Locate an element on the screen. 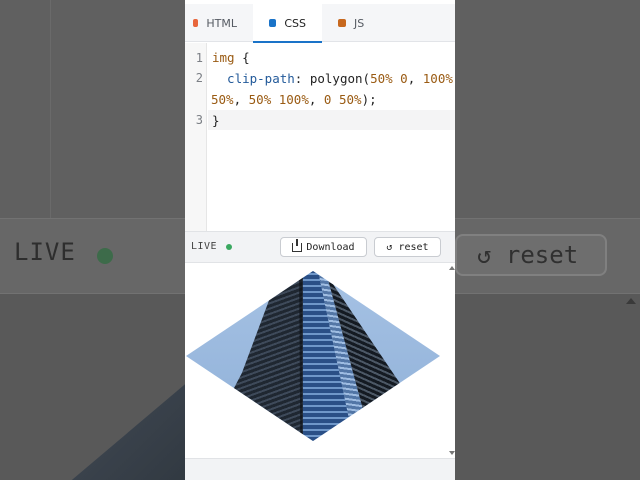 The image size is (640, 480). code-brace: } is located at coordinates (216, 120).